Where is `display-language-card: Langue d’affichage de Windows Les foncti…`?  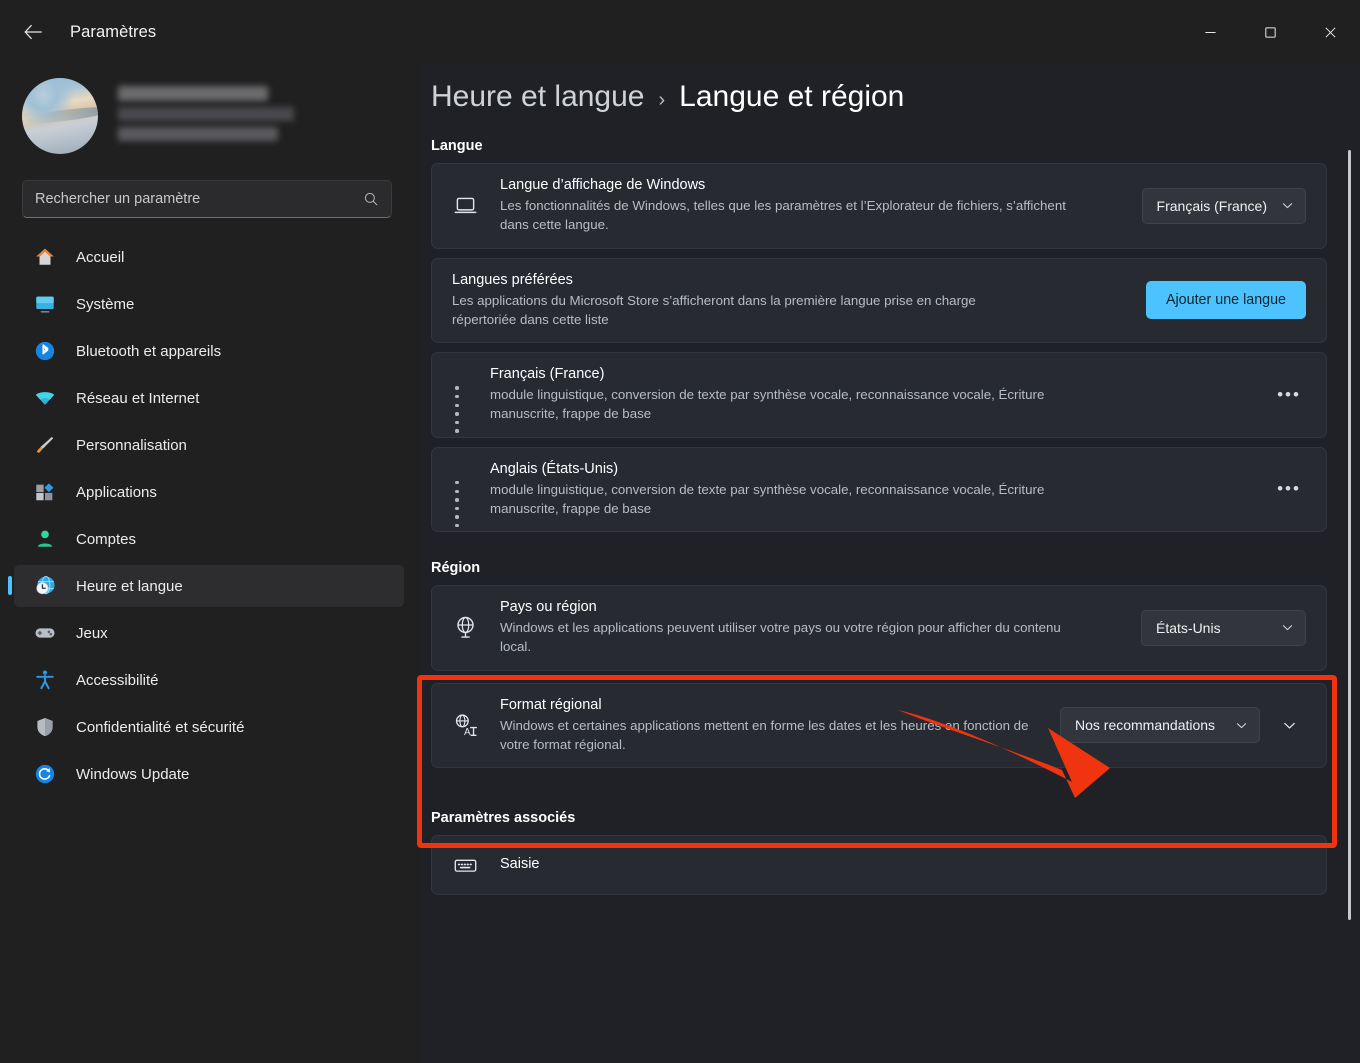 display-language-card: Langue d’affichage de Windows Les foncti… is located at coordinates (879, 206).